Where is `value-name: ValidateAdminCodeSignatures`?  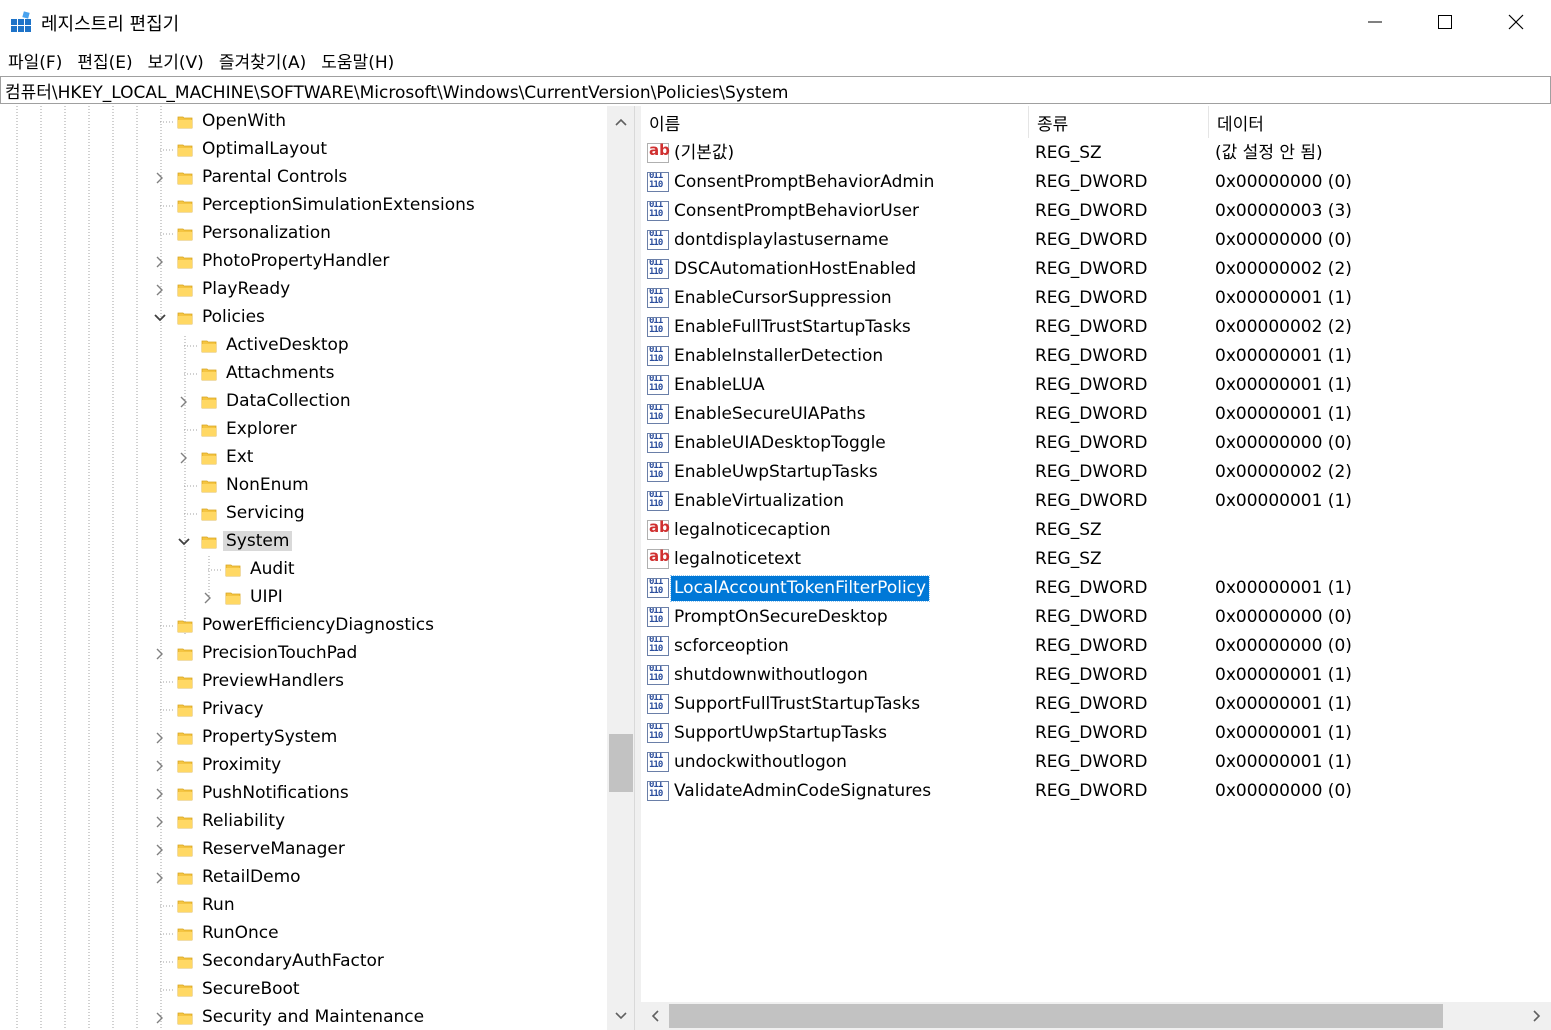
value-name: ValidateAdminCodeSignatures is located at coordinates (802, 791).